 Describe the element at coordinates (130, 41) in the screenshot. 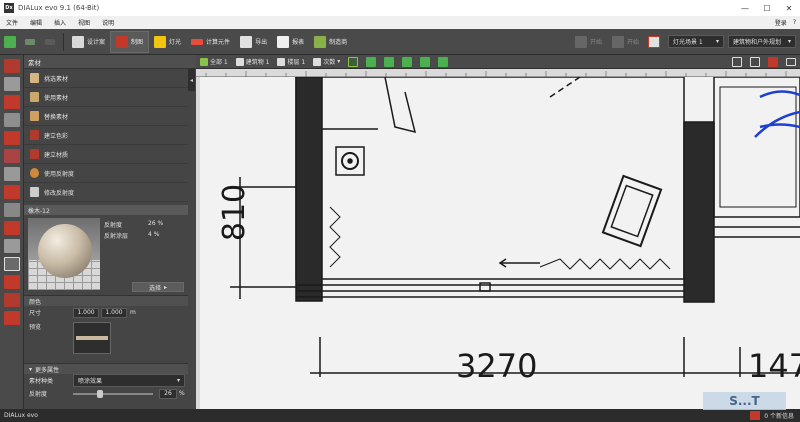

I see `build-button: 制图` at that location.